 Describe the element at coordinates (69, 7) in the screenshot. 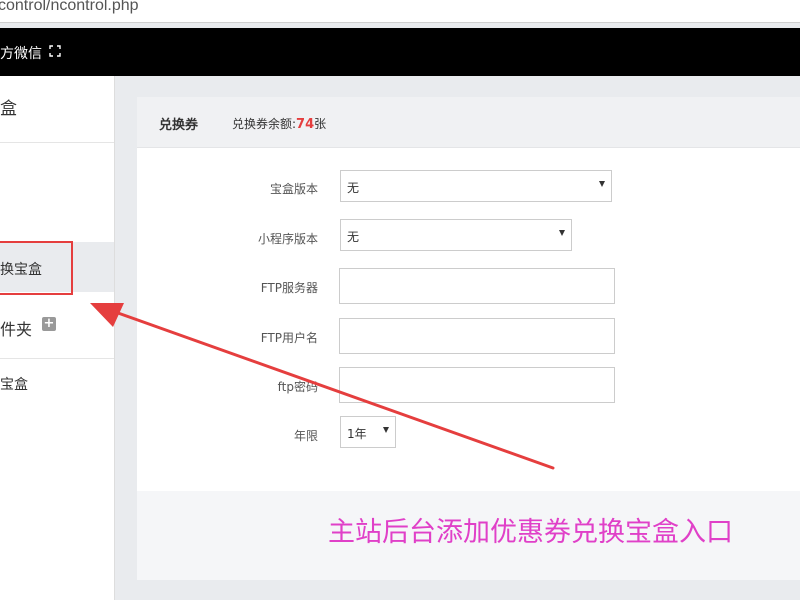

I see `url-text: control/ncontrol.php` at that location.